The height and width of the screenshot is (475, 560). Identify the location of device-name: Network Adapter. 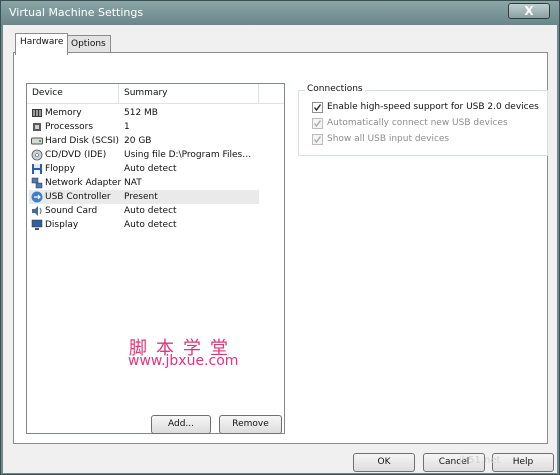
(83, 183).